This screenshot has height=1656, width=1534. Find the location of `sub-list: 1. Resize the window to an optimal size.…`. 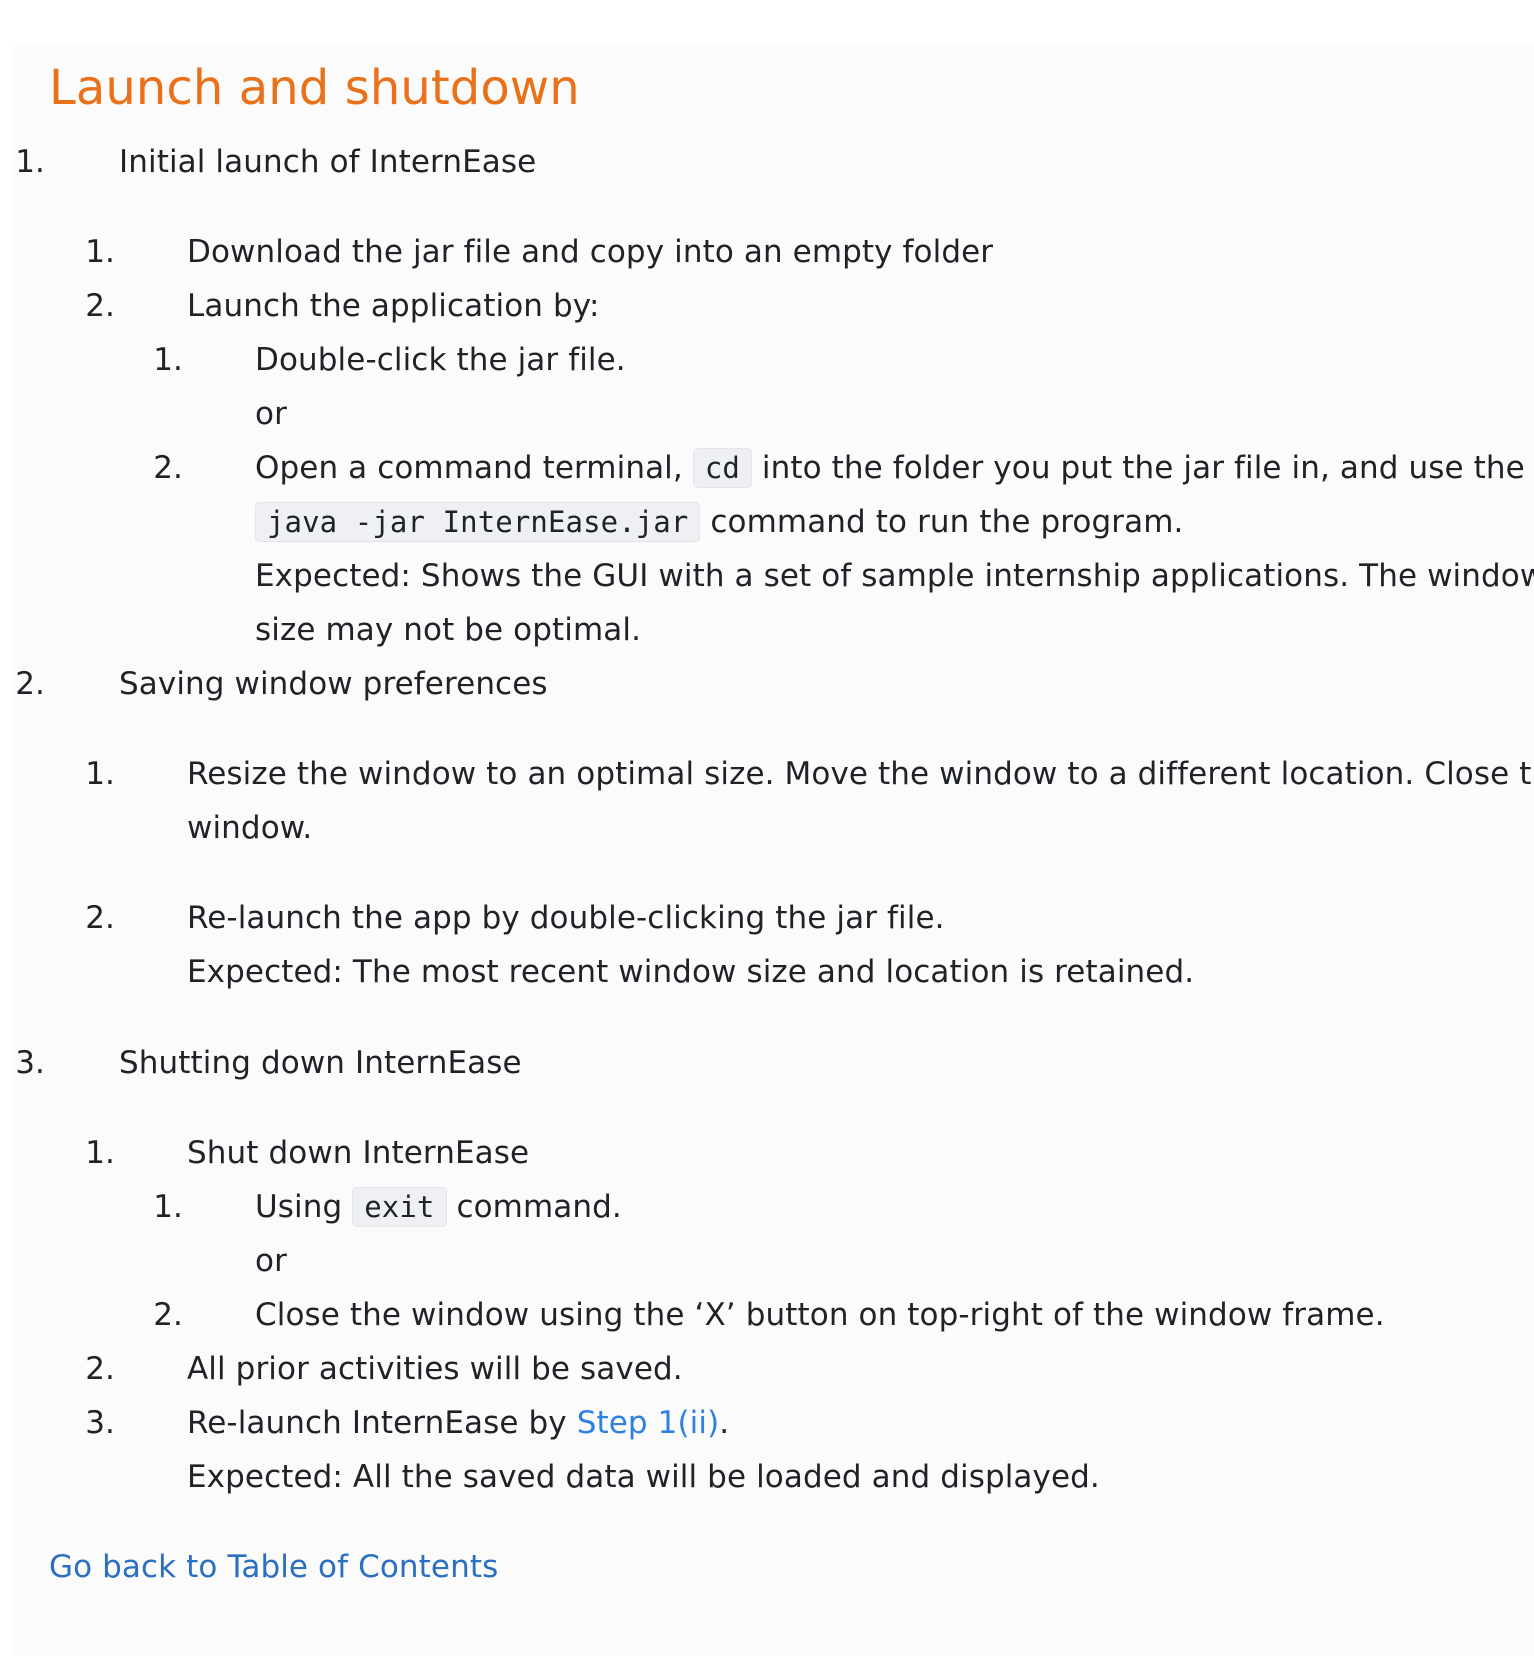

sub-list: 1. Resize the window to an optimal size.… is located at coordinates (809, 873).